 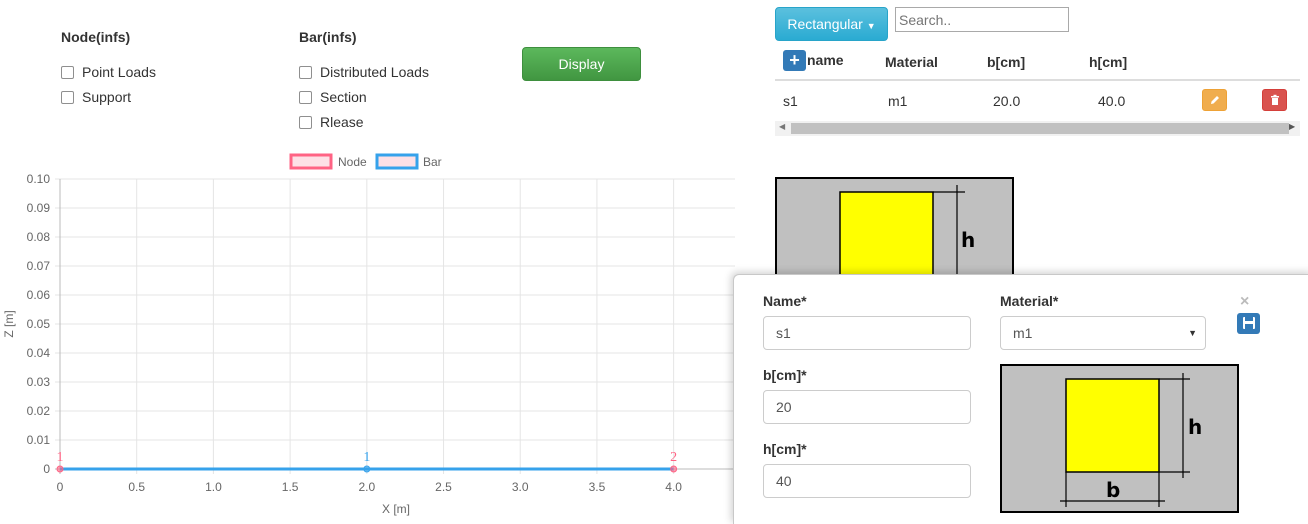 I want to click on x-tick-label: 3.0, so click(x=520, y=487).